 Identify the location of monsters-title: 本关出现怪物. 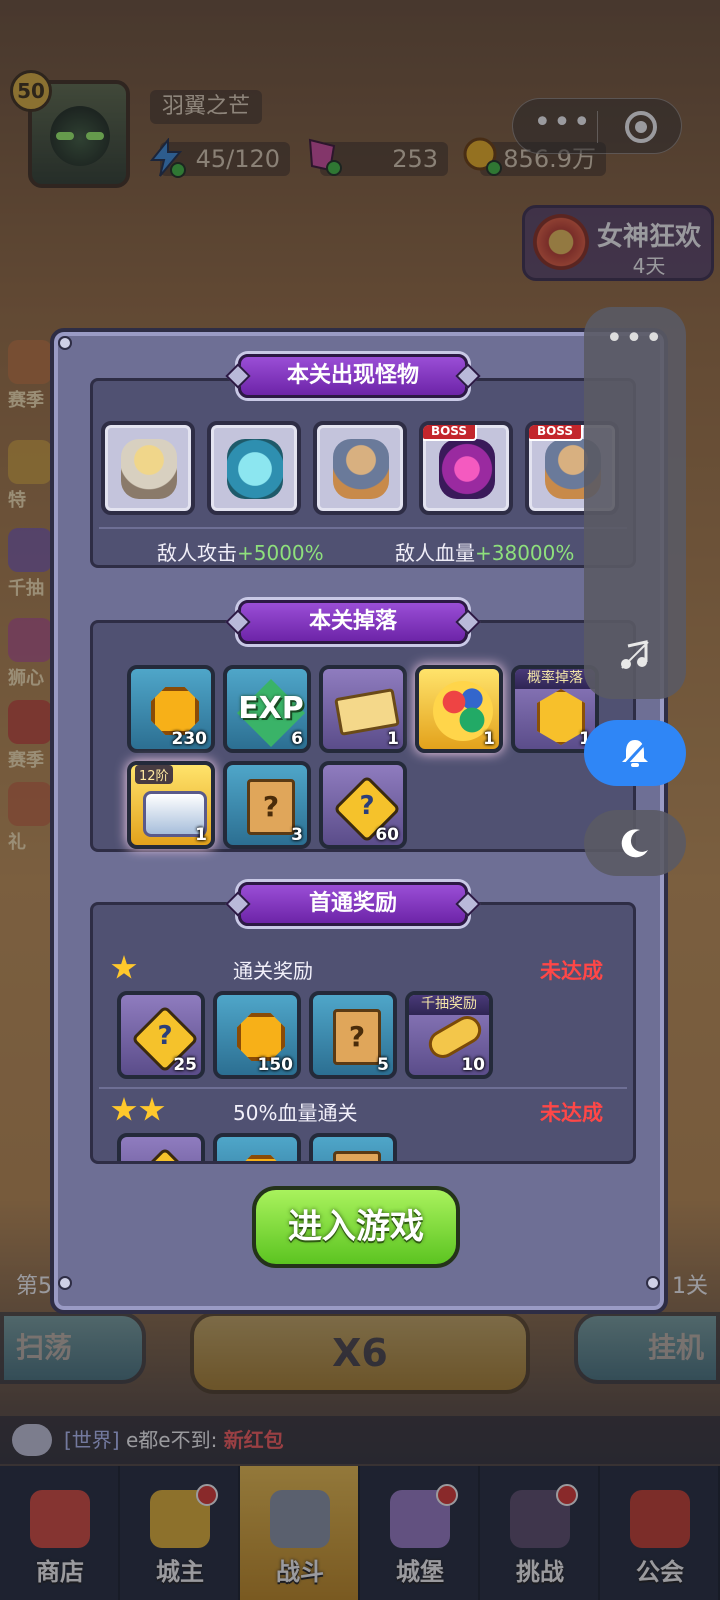
(352, 375).